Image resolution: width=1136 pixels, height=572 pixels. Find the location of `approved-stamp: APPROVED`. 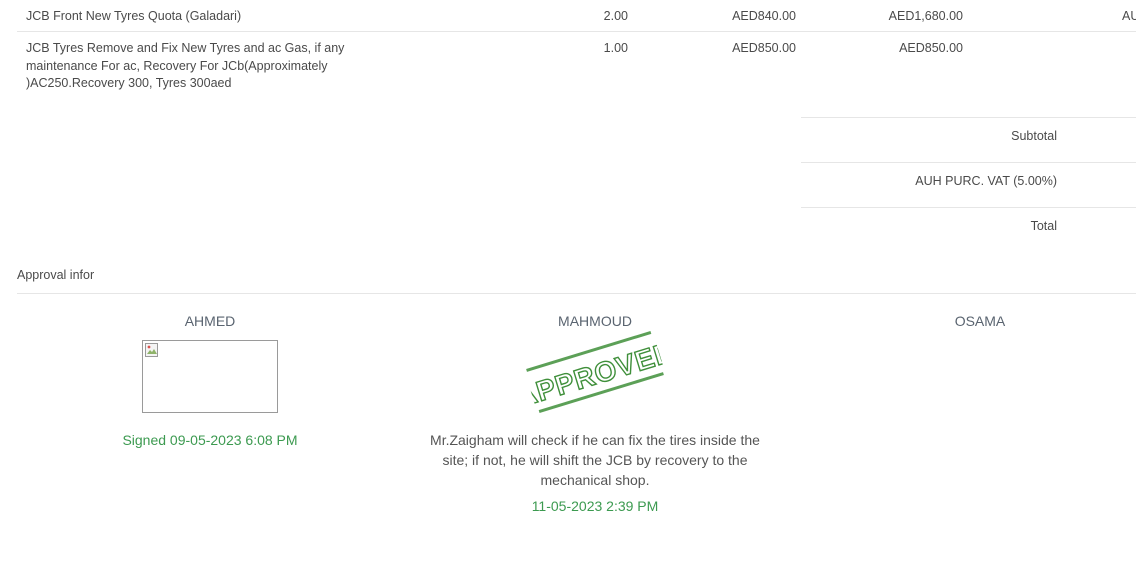

approved-stamp: APPROVED is located at coordinates (596, 372).